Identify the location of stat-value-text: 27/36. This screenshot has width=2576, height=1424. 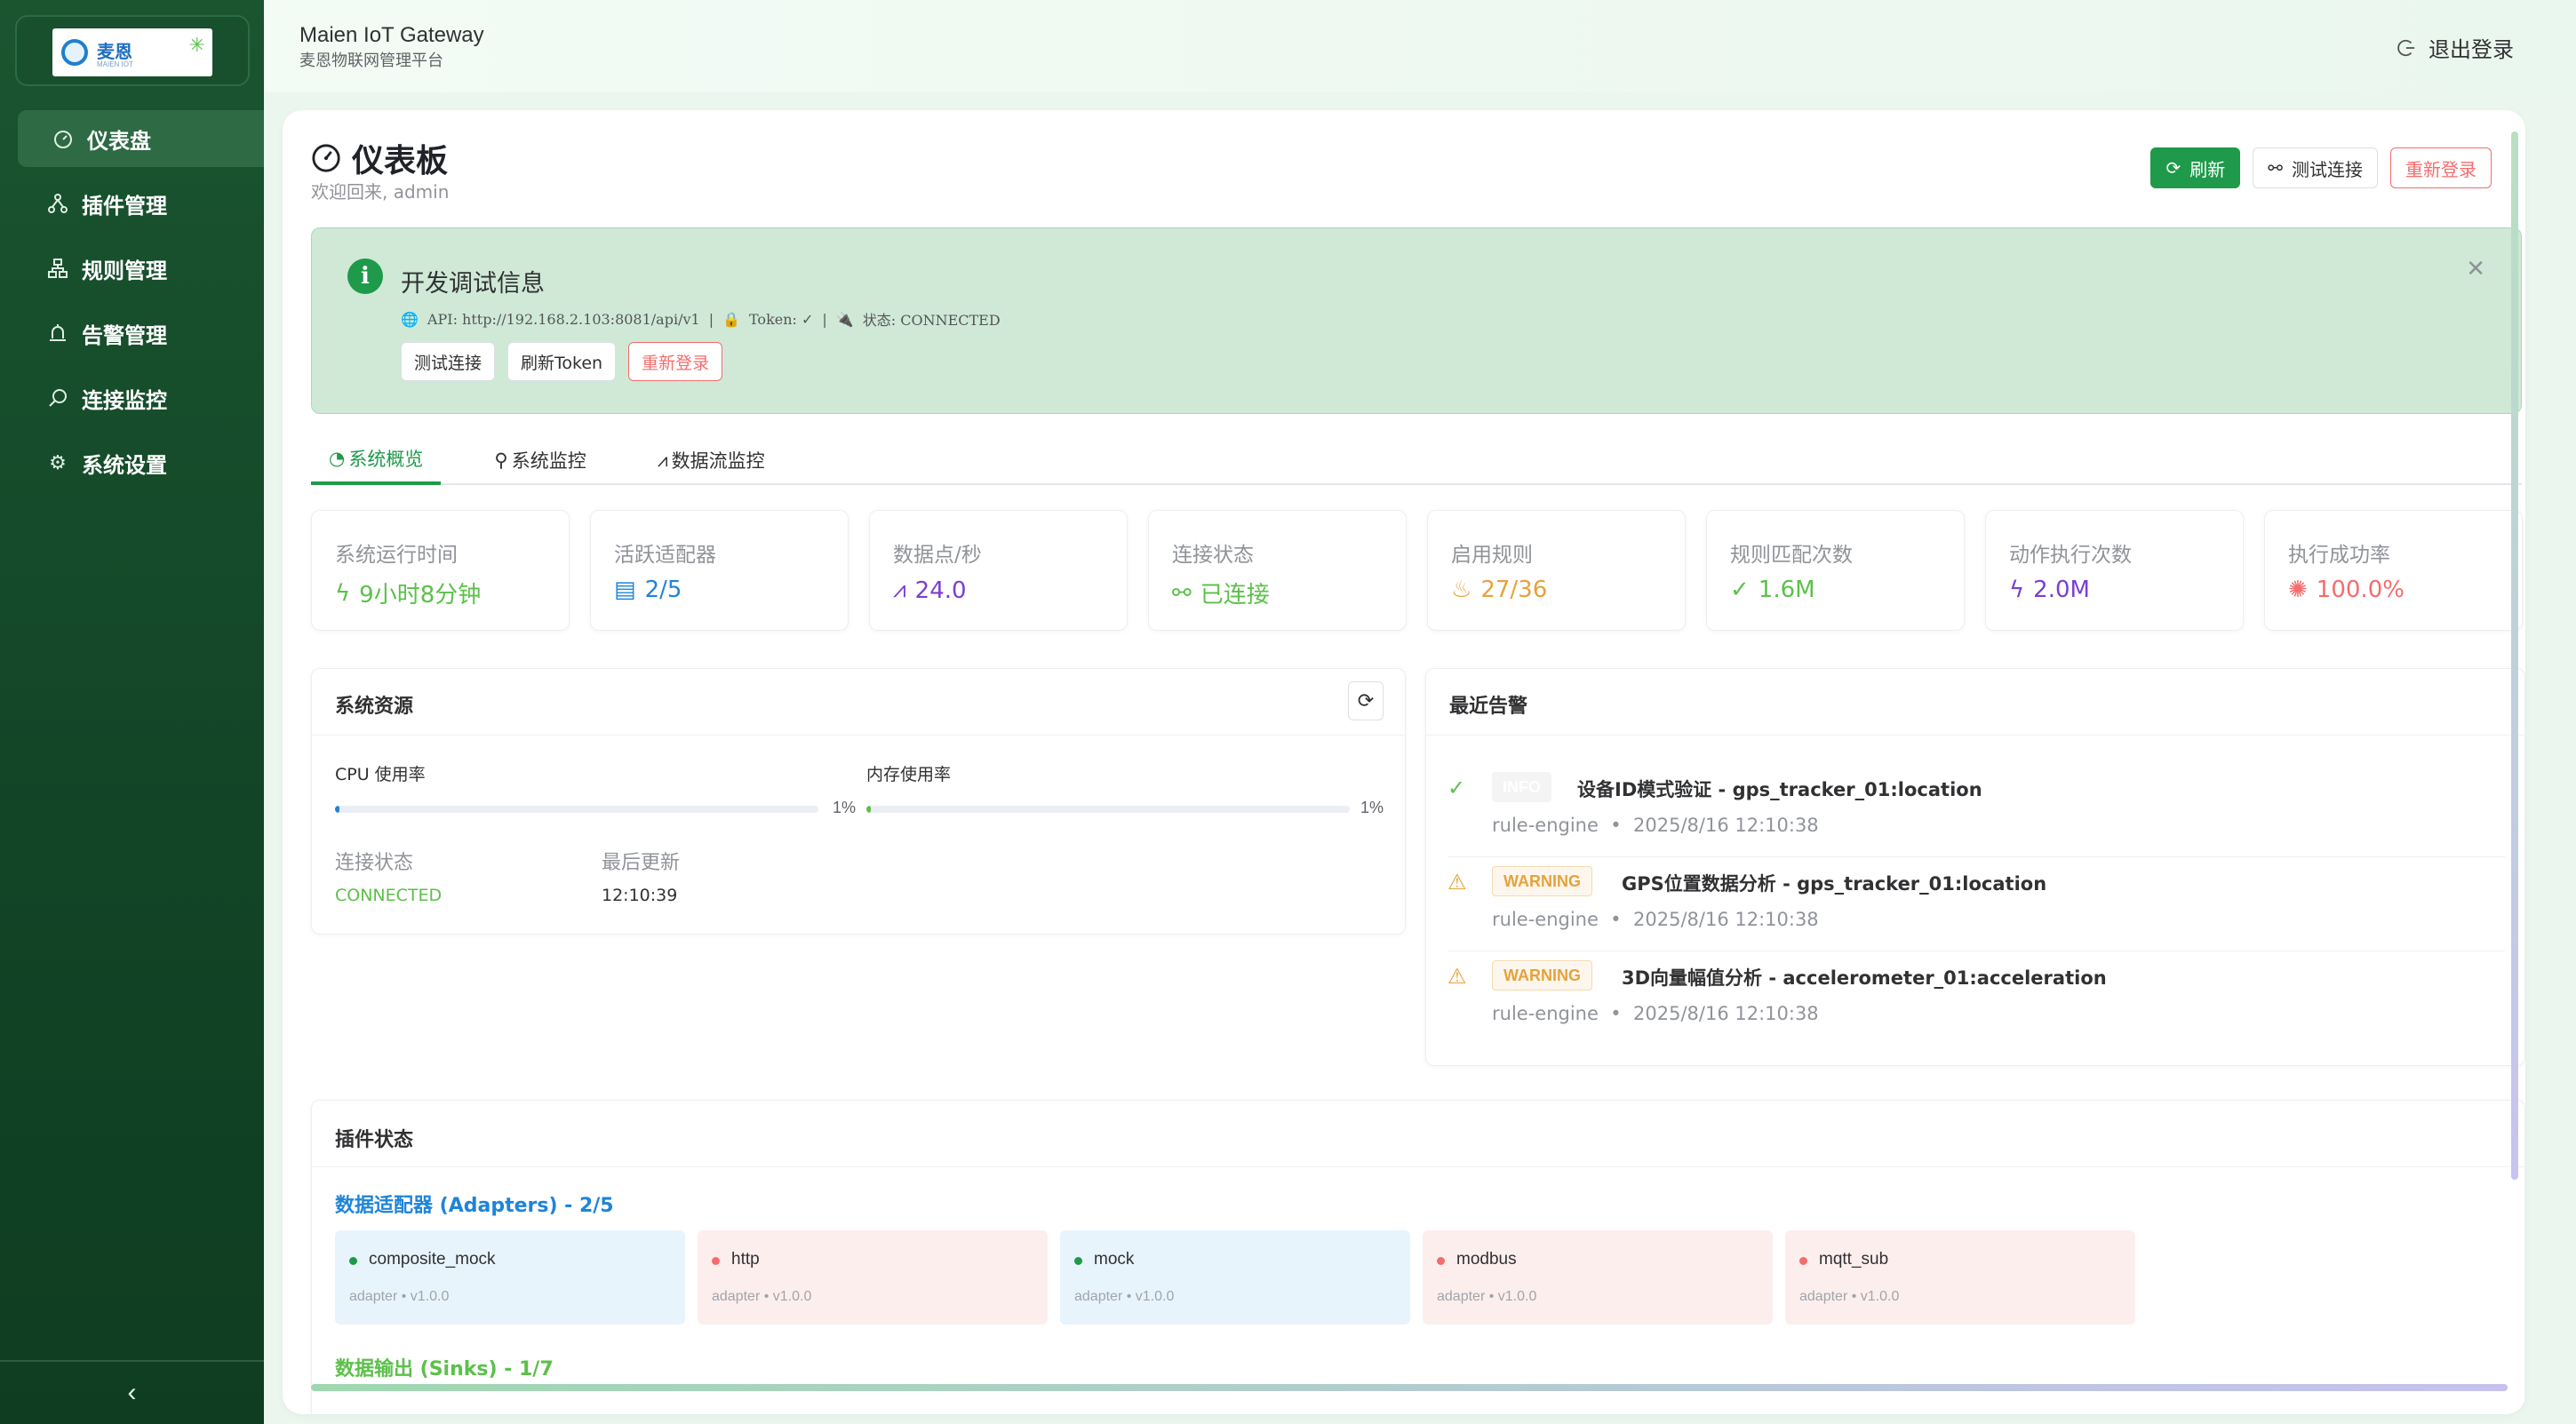
(1514, 590).